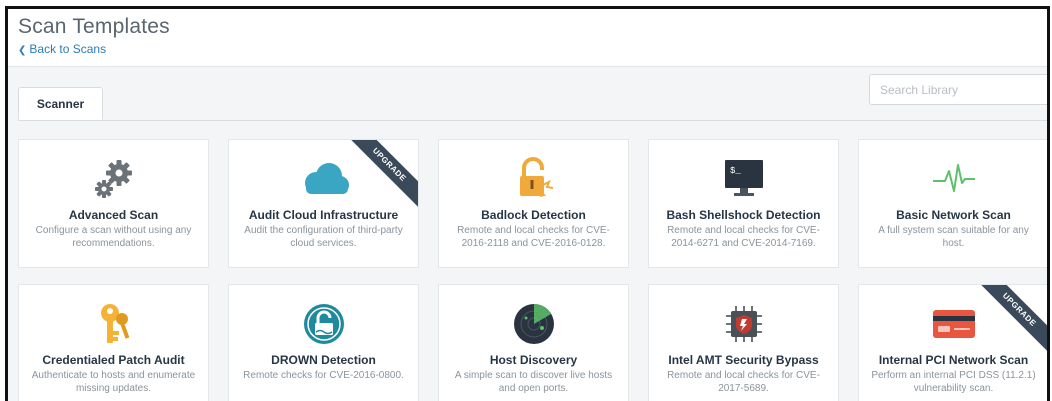 This screenshot has height=401, width=1052. Describe the element at coordinates (953, 215) in the screenshot. I see `template-name: Basic Network Scan` at that location.